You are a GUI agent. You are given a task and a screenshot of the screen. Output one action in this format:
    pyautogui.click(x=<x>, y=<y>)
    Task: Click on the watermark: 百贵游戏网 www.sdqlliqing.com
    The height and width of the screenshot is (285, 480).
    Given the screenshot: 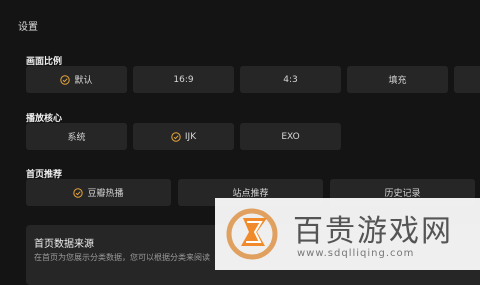 What is the action you would take?
    pyautogui.click(x=347, y=234)
    